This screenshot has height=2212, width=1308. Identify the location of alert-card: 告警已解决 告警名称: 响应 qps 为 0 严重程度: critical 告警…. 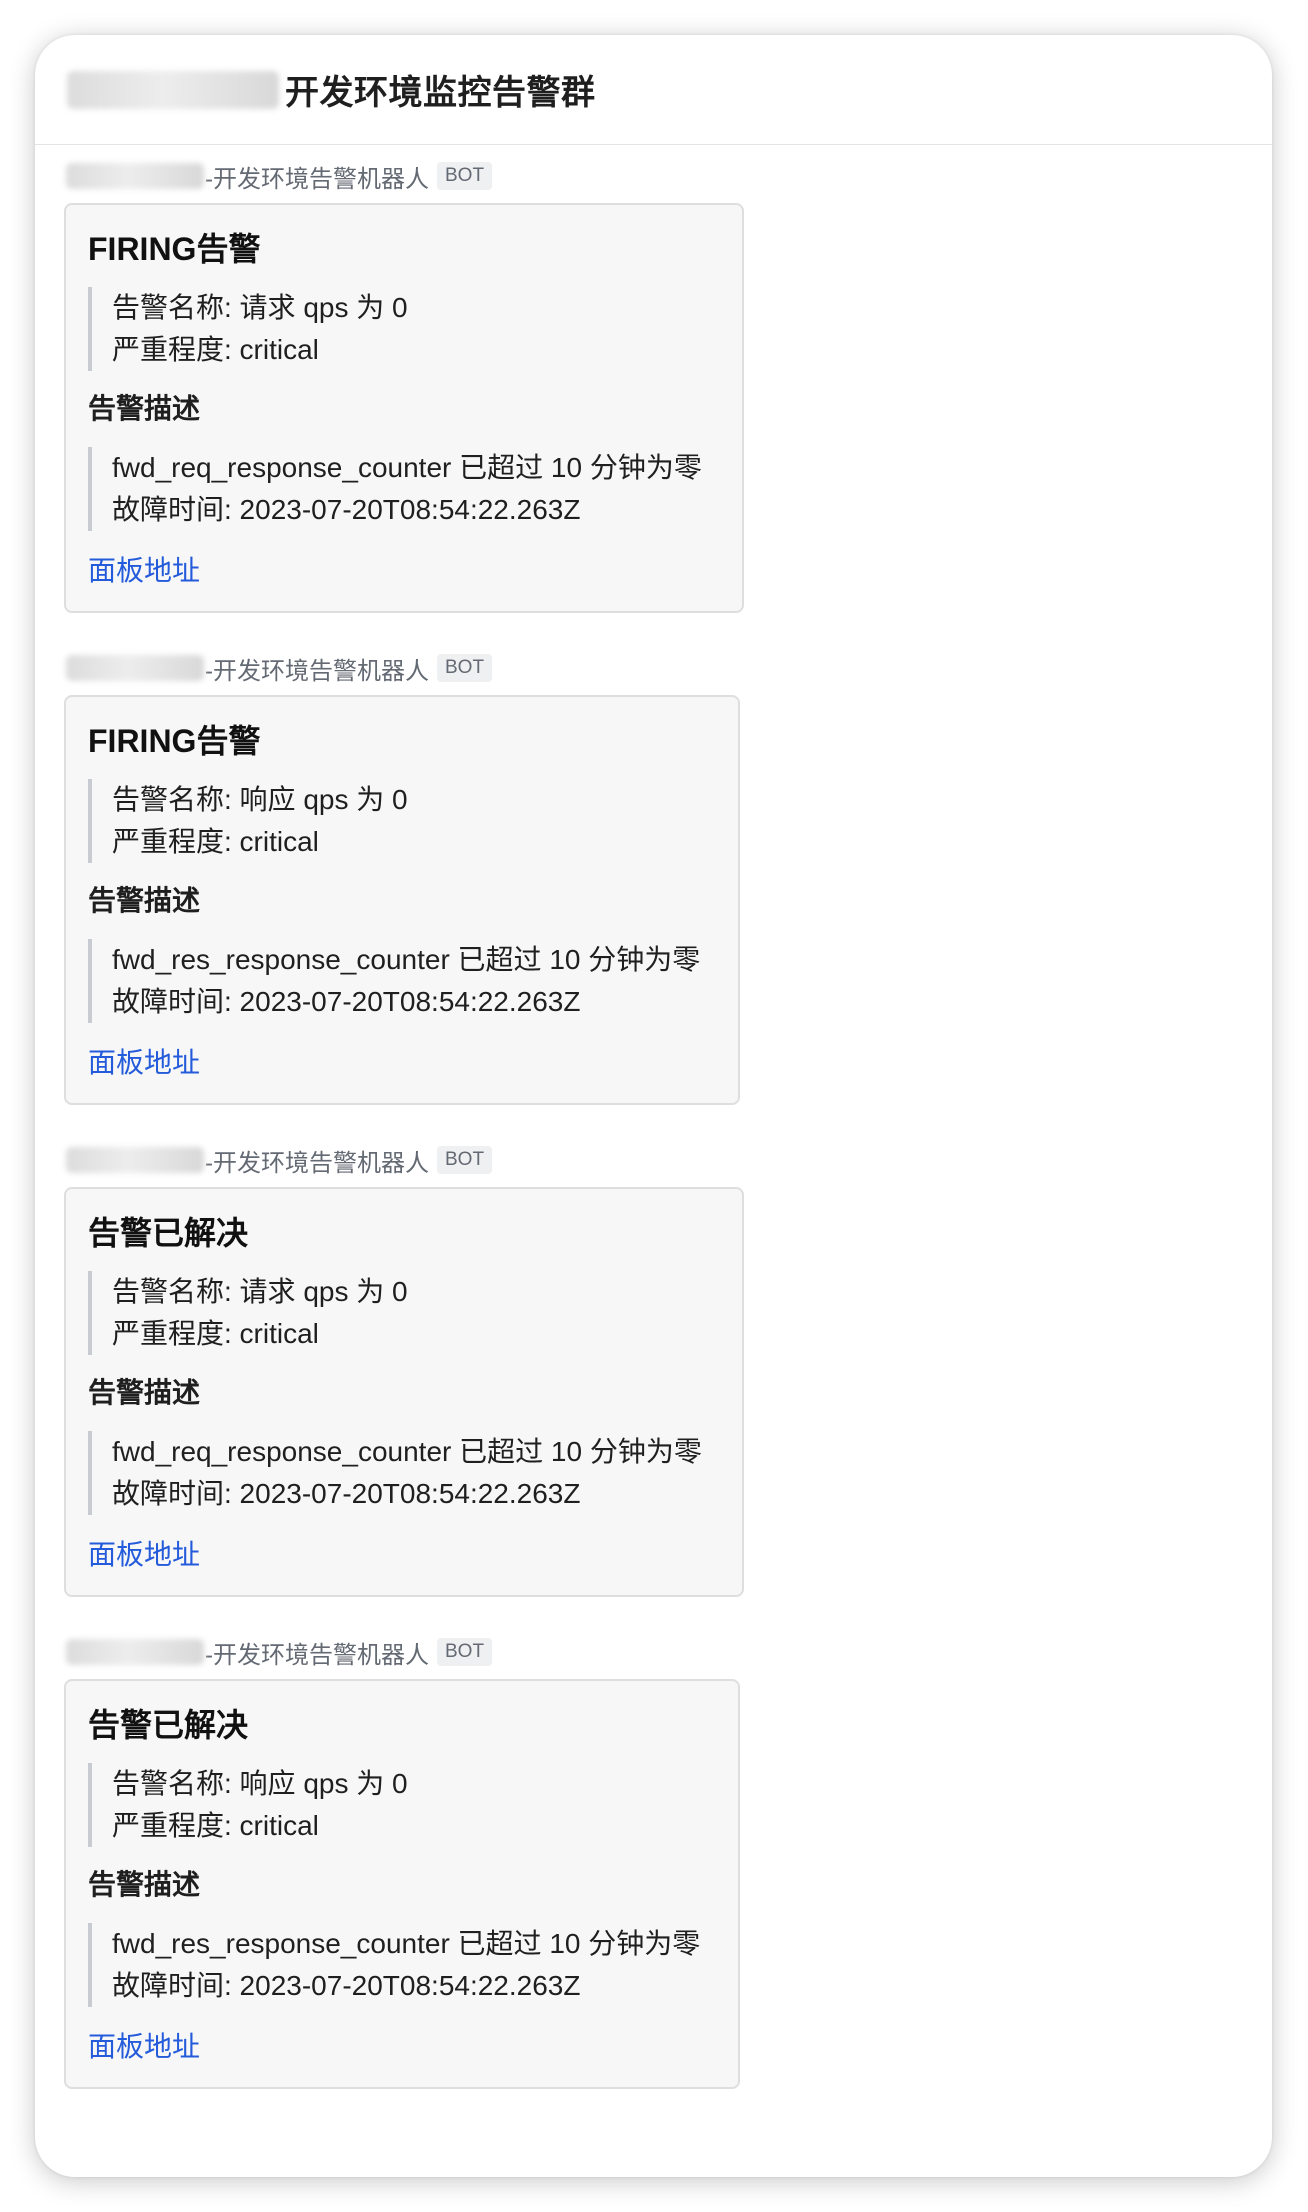
(402, 1884).